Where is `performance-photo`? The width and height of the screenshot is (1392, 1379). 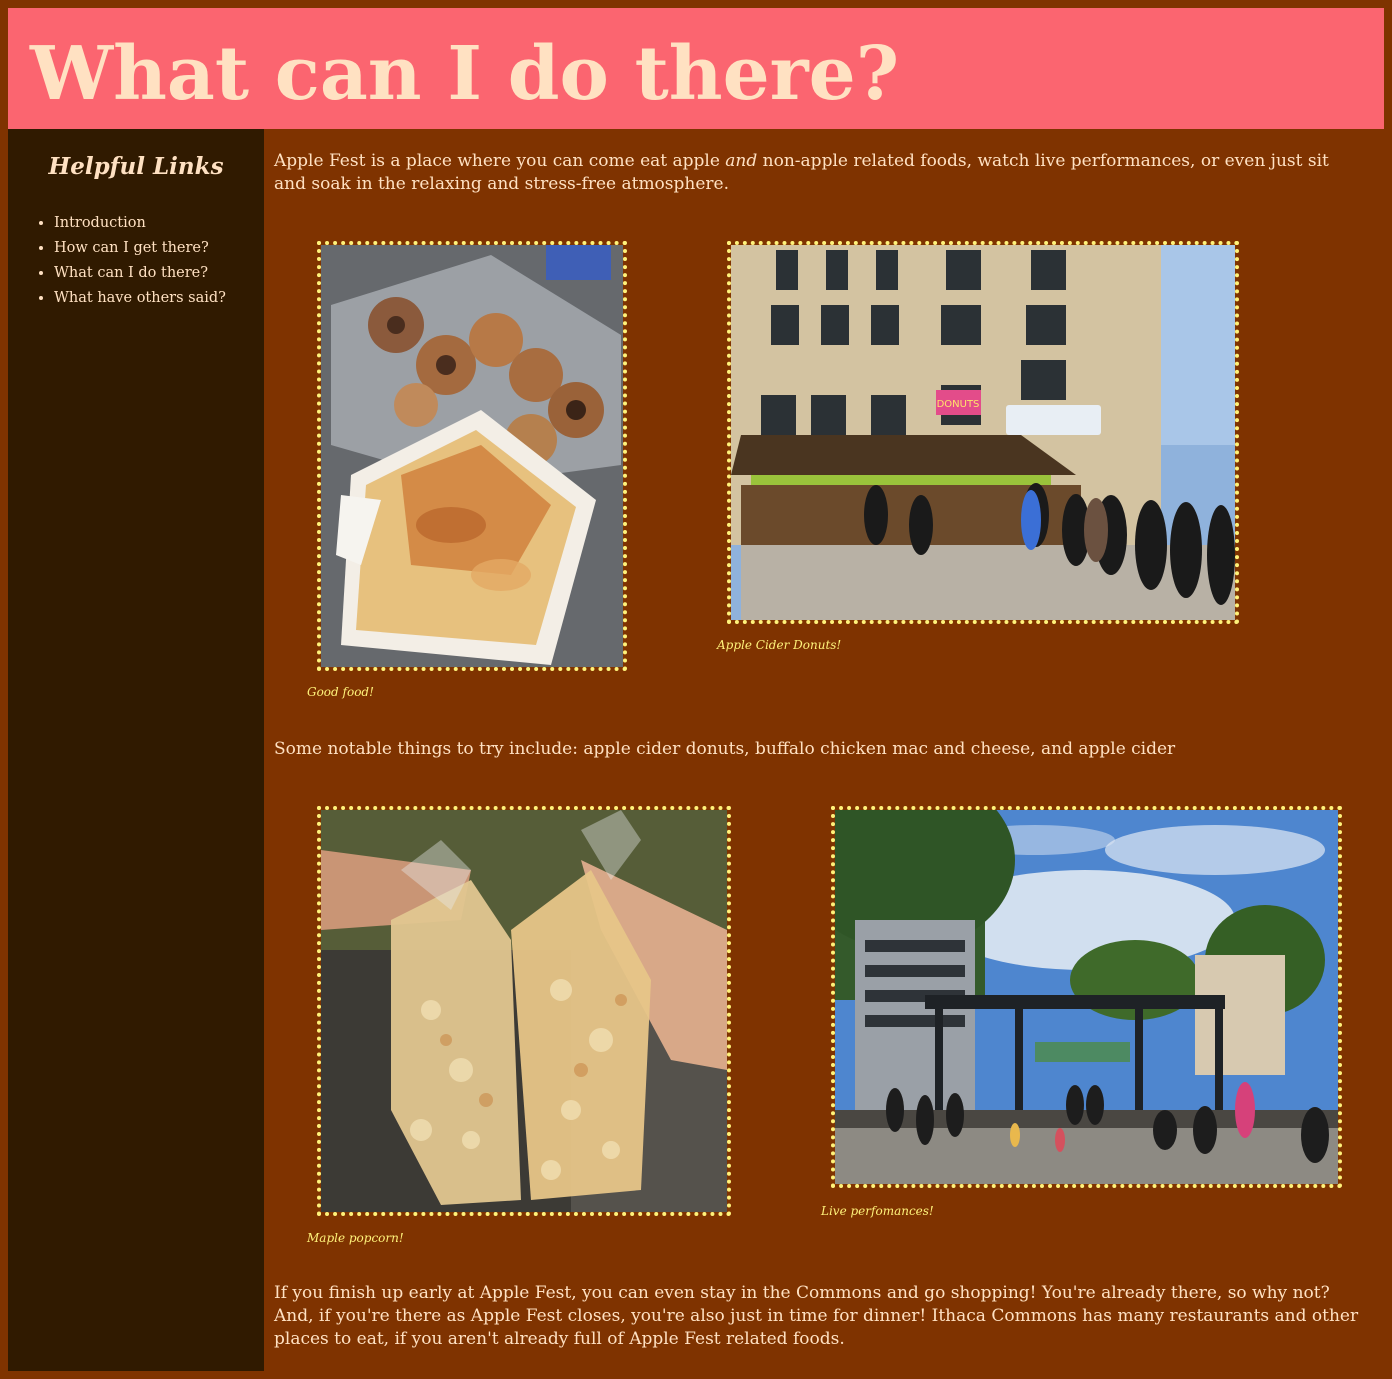 performance-photo is located at coordinates (1086, 997).